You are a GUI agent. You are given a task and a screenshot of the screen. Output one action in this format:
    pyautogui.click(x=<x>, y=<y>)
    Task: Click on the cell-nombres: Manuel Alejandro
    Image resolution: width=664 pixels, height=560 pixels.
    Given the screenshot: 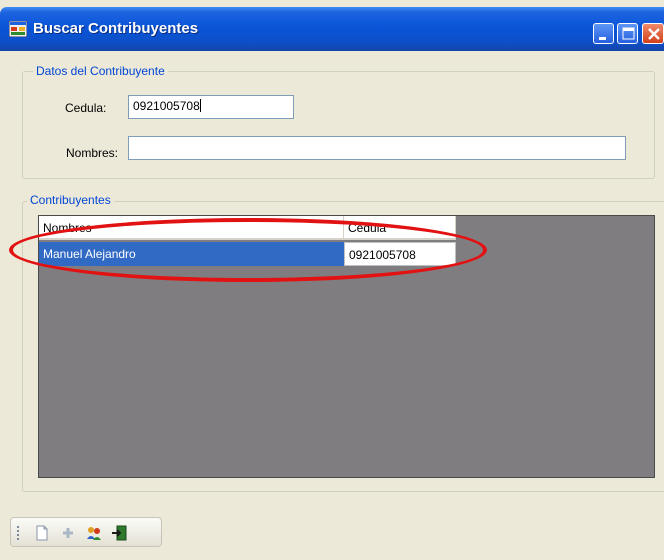 What is the action you would take?
    pyautogui.click(x=191, y=254)
    